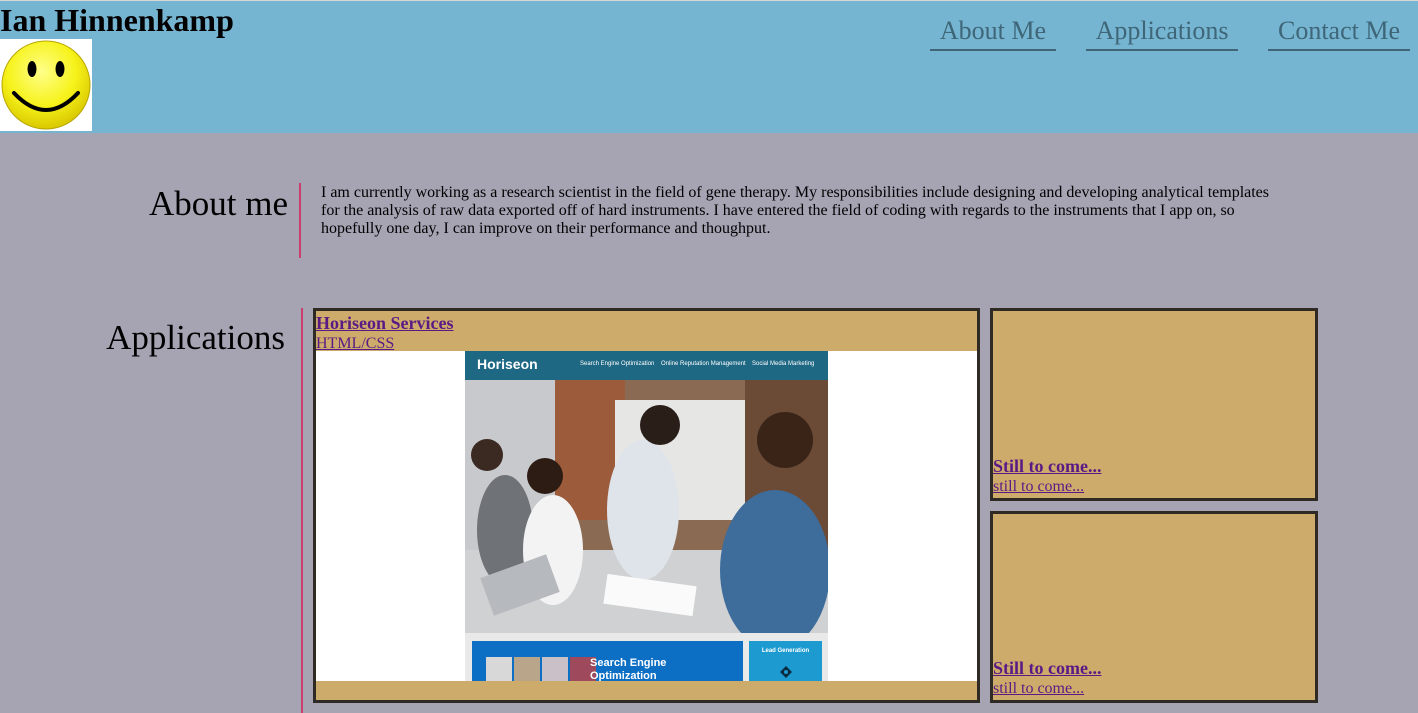 The width and height of the screenshot is (1418, 713). Describe the element at coordinates (617, 364) in the screenshot. I see `screenshot-nav-item: Search Engine Optimization` at that location.